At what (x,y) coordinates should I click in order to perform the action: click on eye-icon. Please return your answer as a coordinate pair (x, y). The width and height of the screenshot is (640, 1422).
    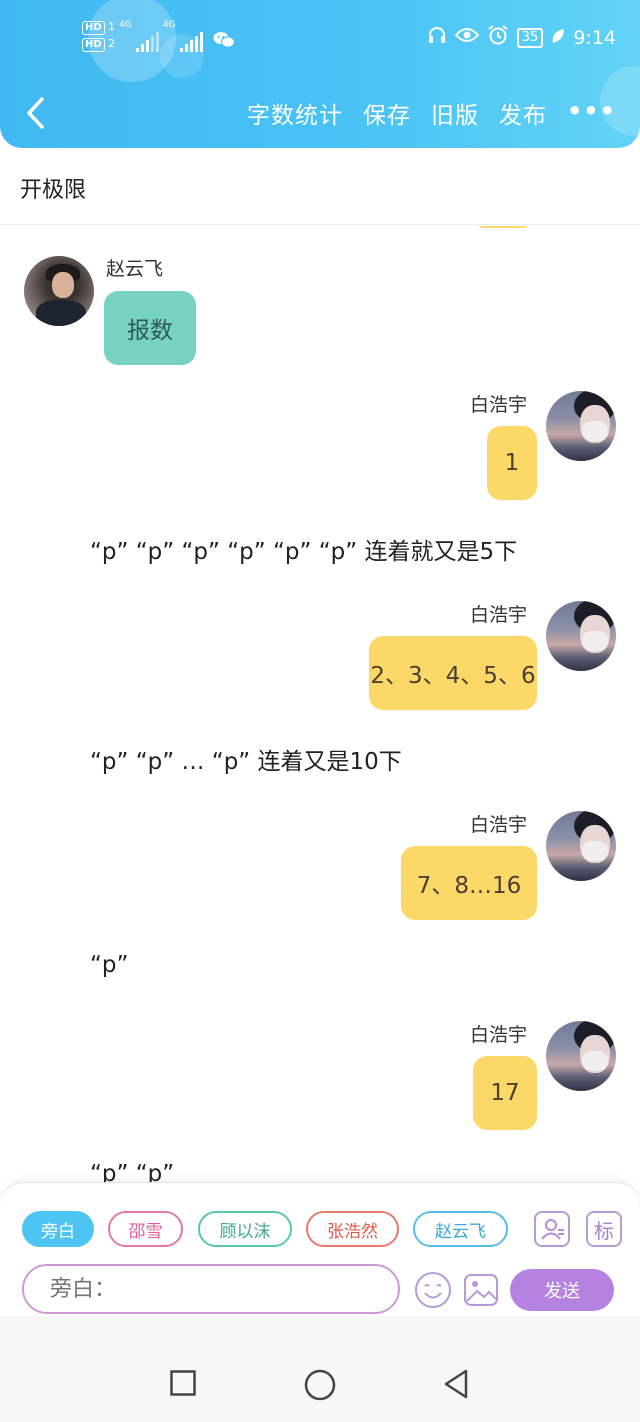
    Looking at the image, I should click on (467, 37).